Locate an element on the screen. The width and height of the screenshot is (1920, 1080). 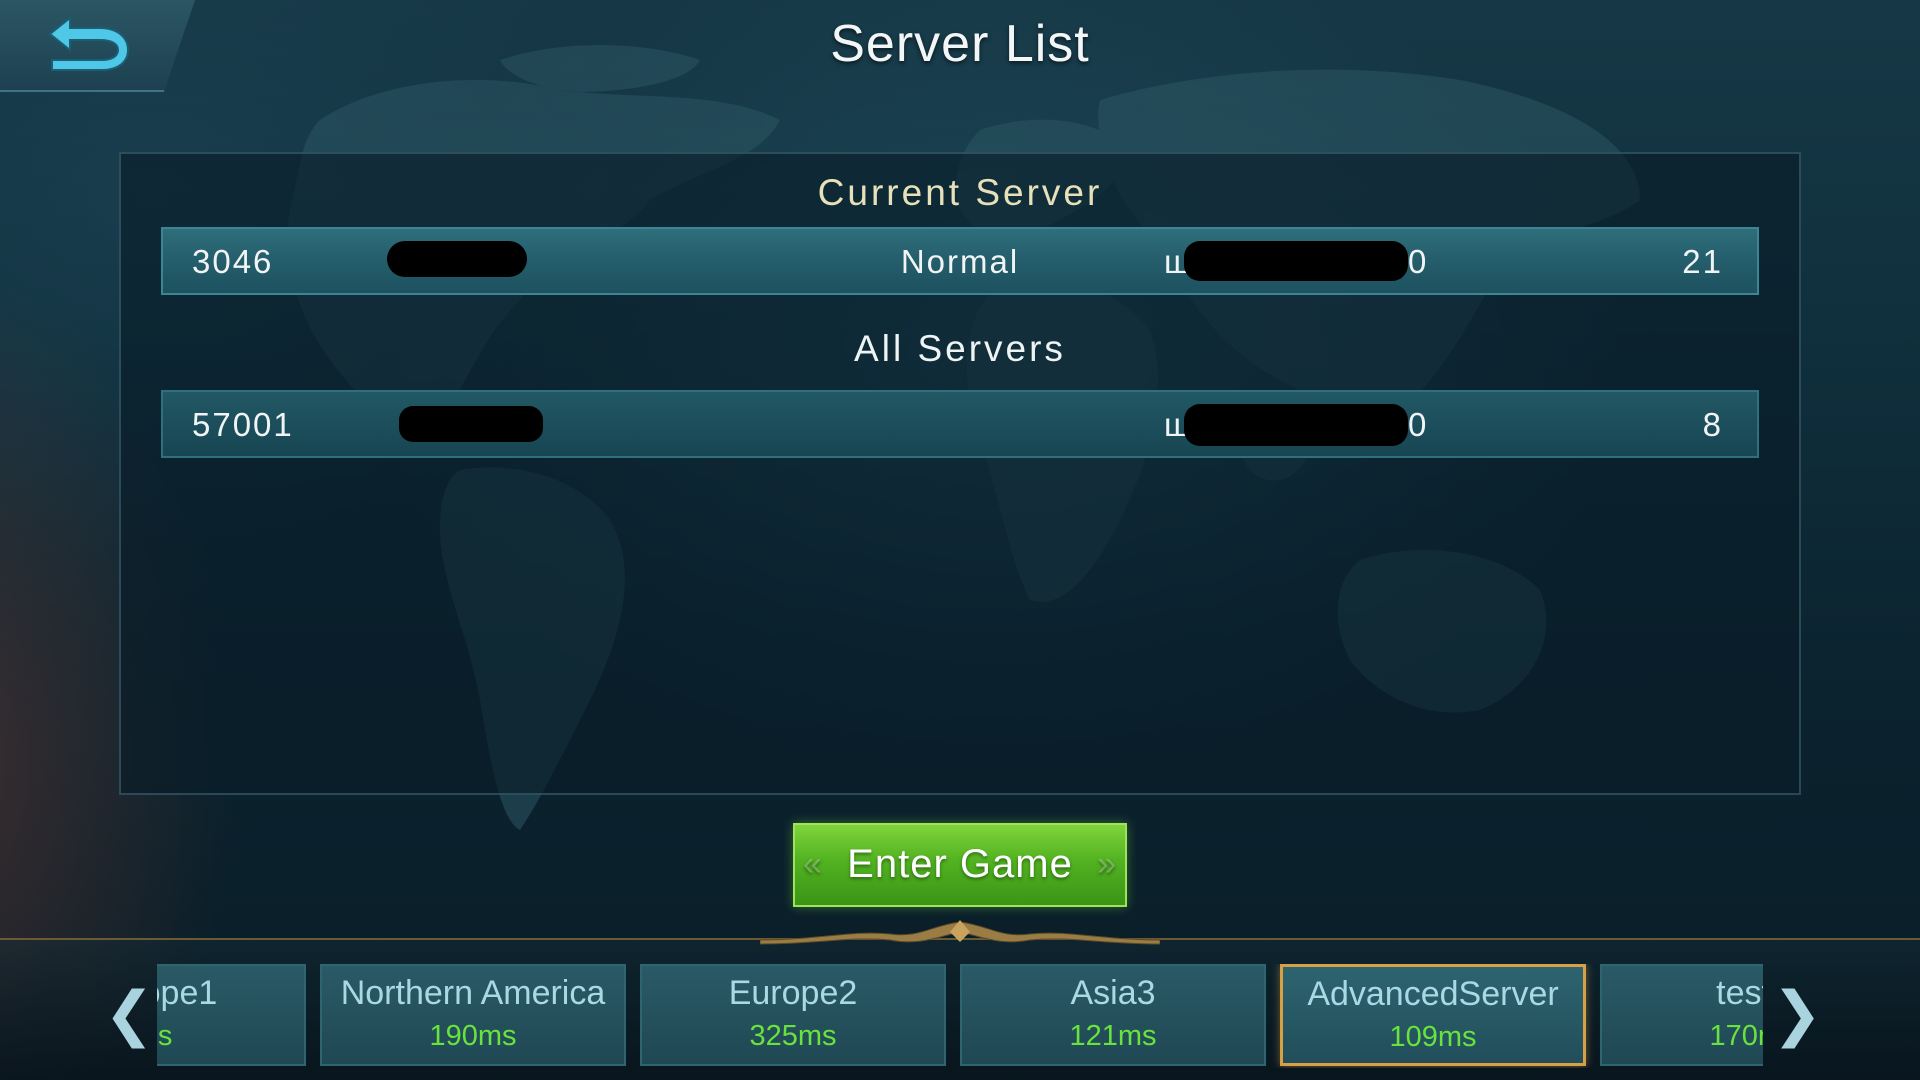
region-tab-europe2: Europe2 325ms is located at coordinates (793, 1015).